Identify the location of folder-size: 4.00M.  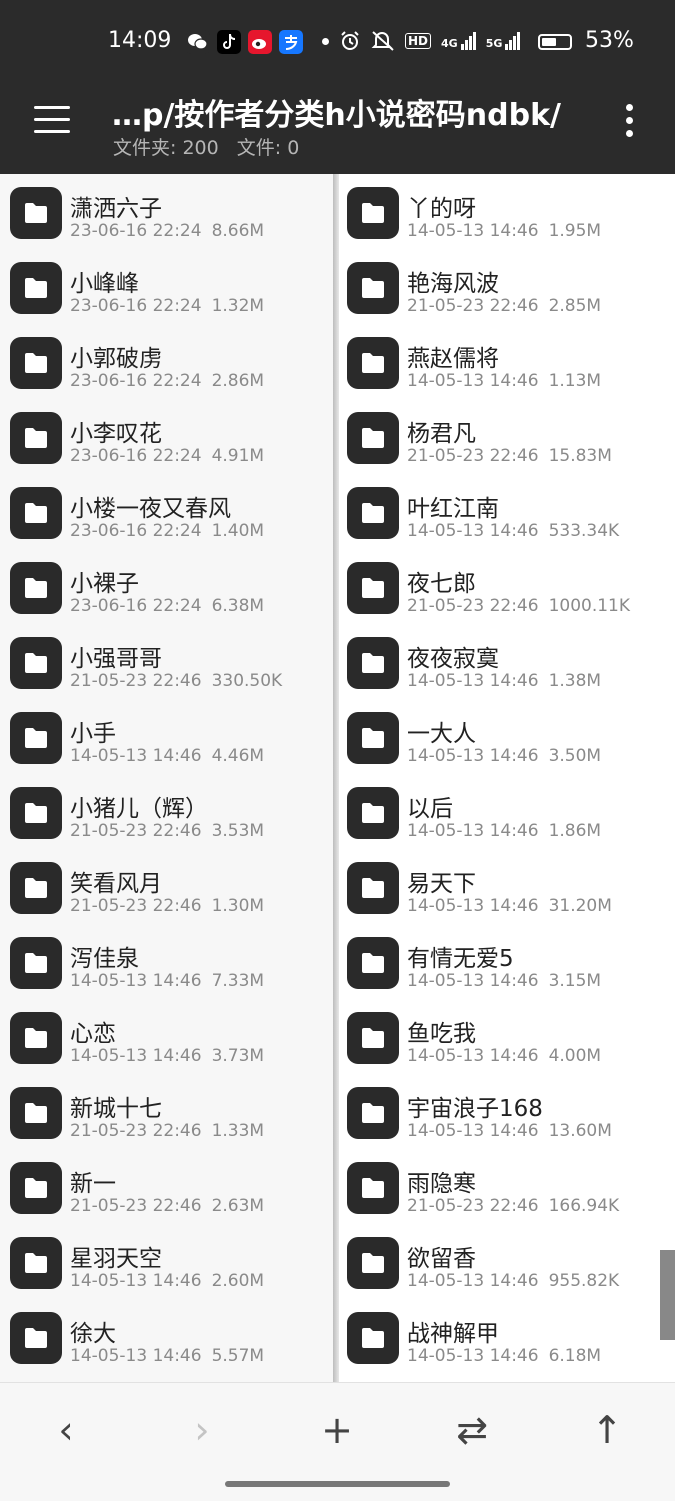
(575, 1056).